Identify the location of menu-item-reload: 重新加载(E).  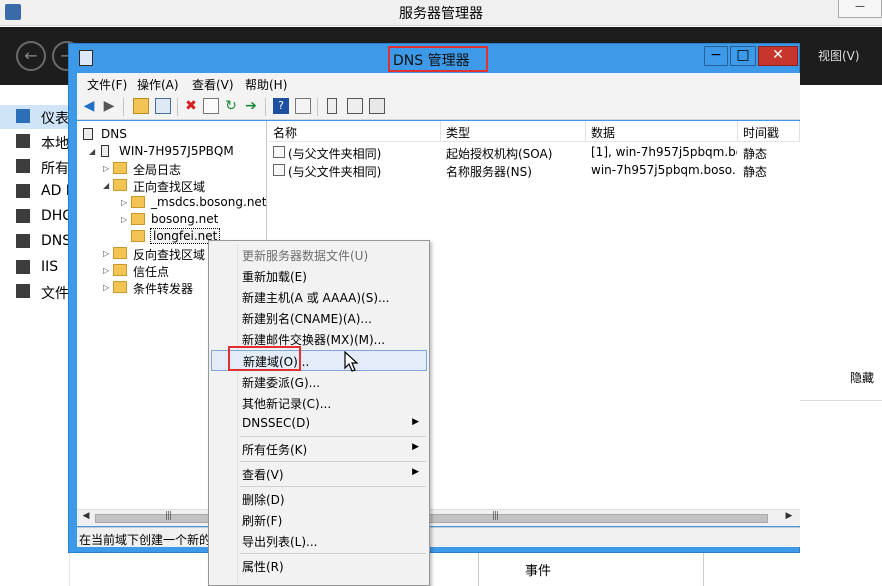
(319, 275).